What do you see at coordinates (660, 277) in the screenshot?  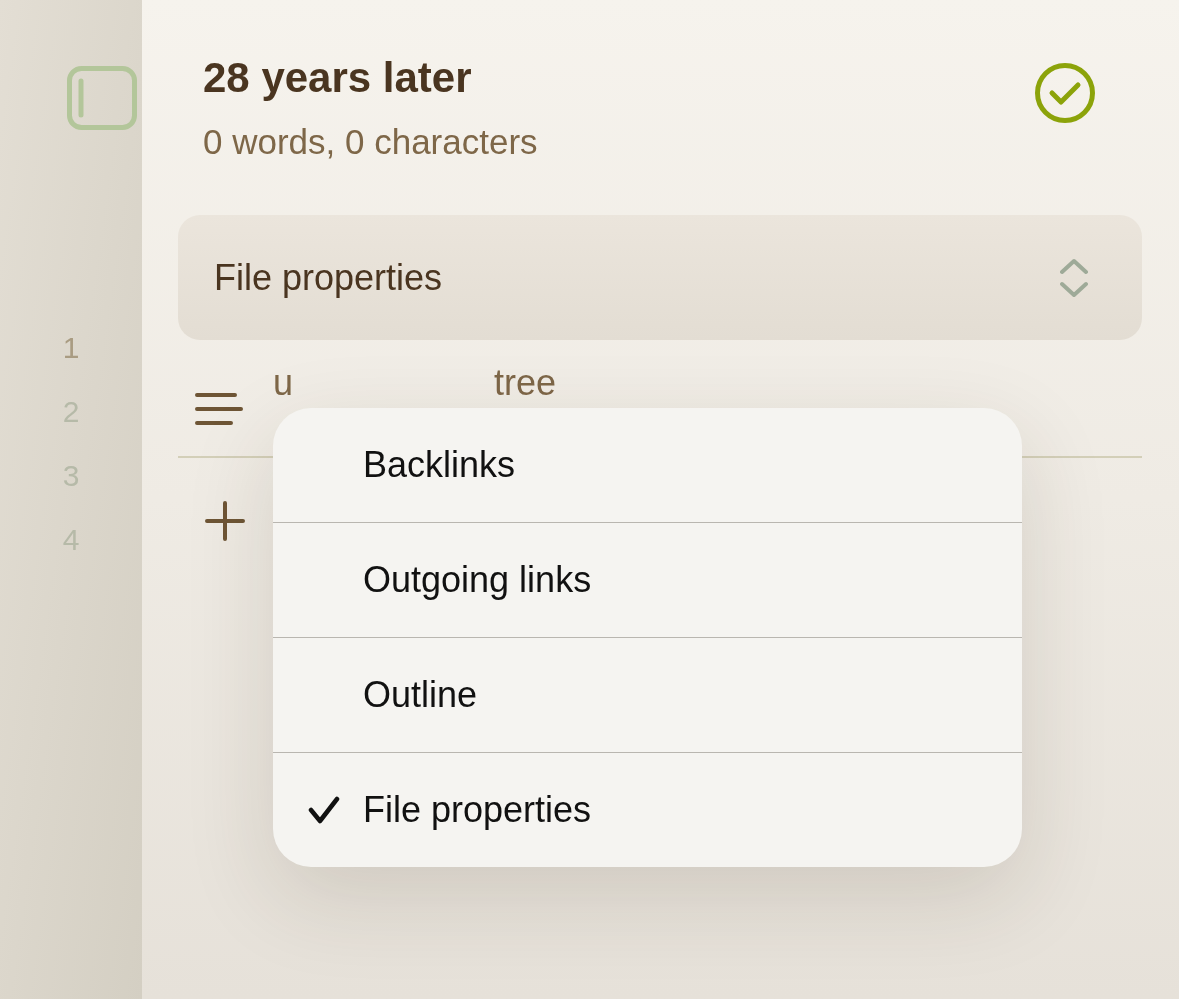 I see `properties-panel-header: File properties` at bounding box center [660, 277].